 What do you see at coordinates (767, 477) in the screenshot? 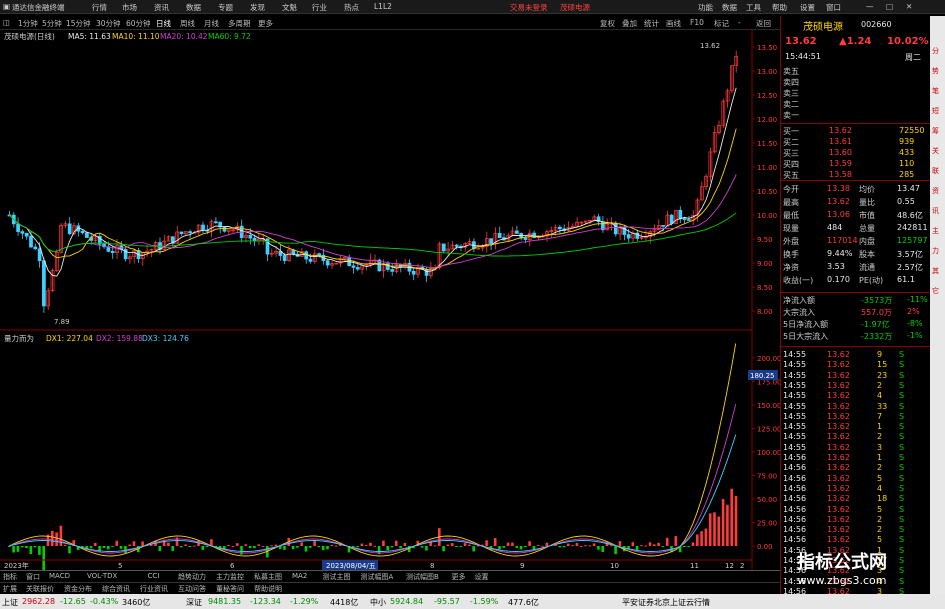
I see `indicator-y-tick: 75.00` at bounding box center [767, 477].